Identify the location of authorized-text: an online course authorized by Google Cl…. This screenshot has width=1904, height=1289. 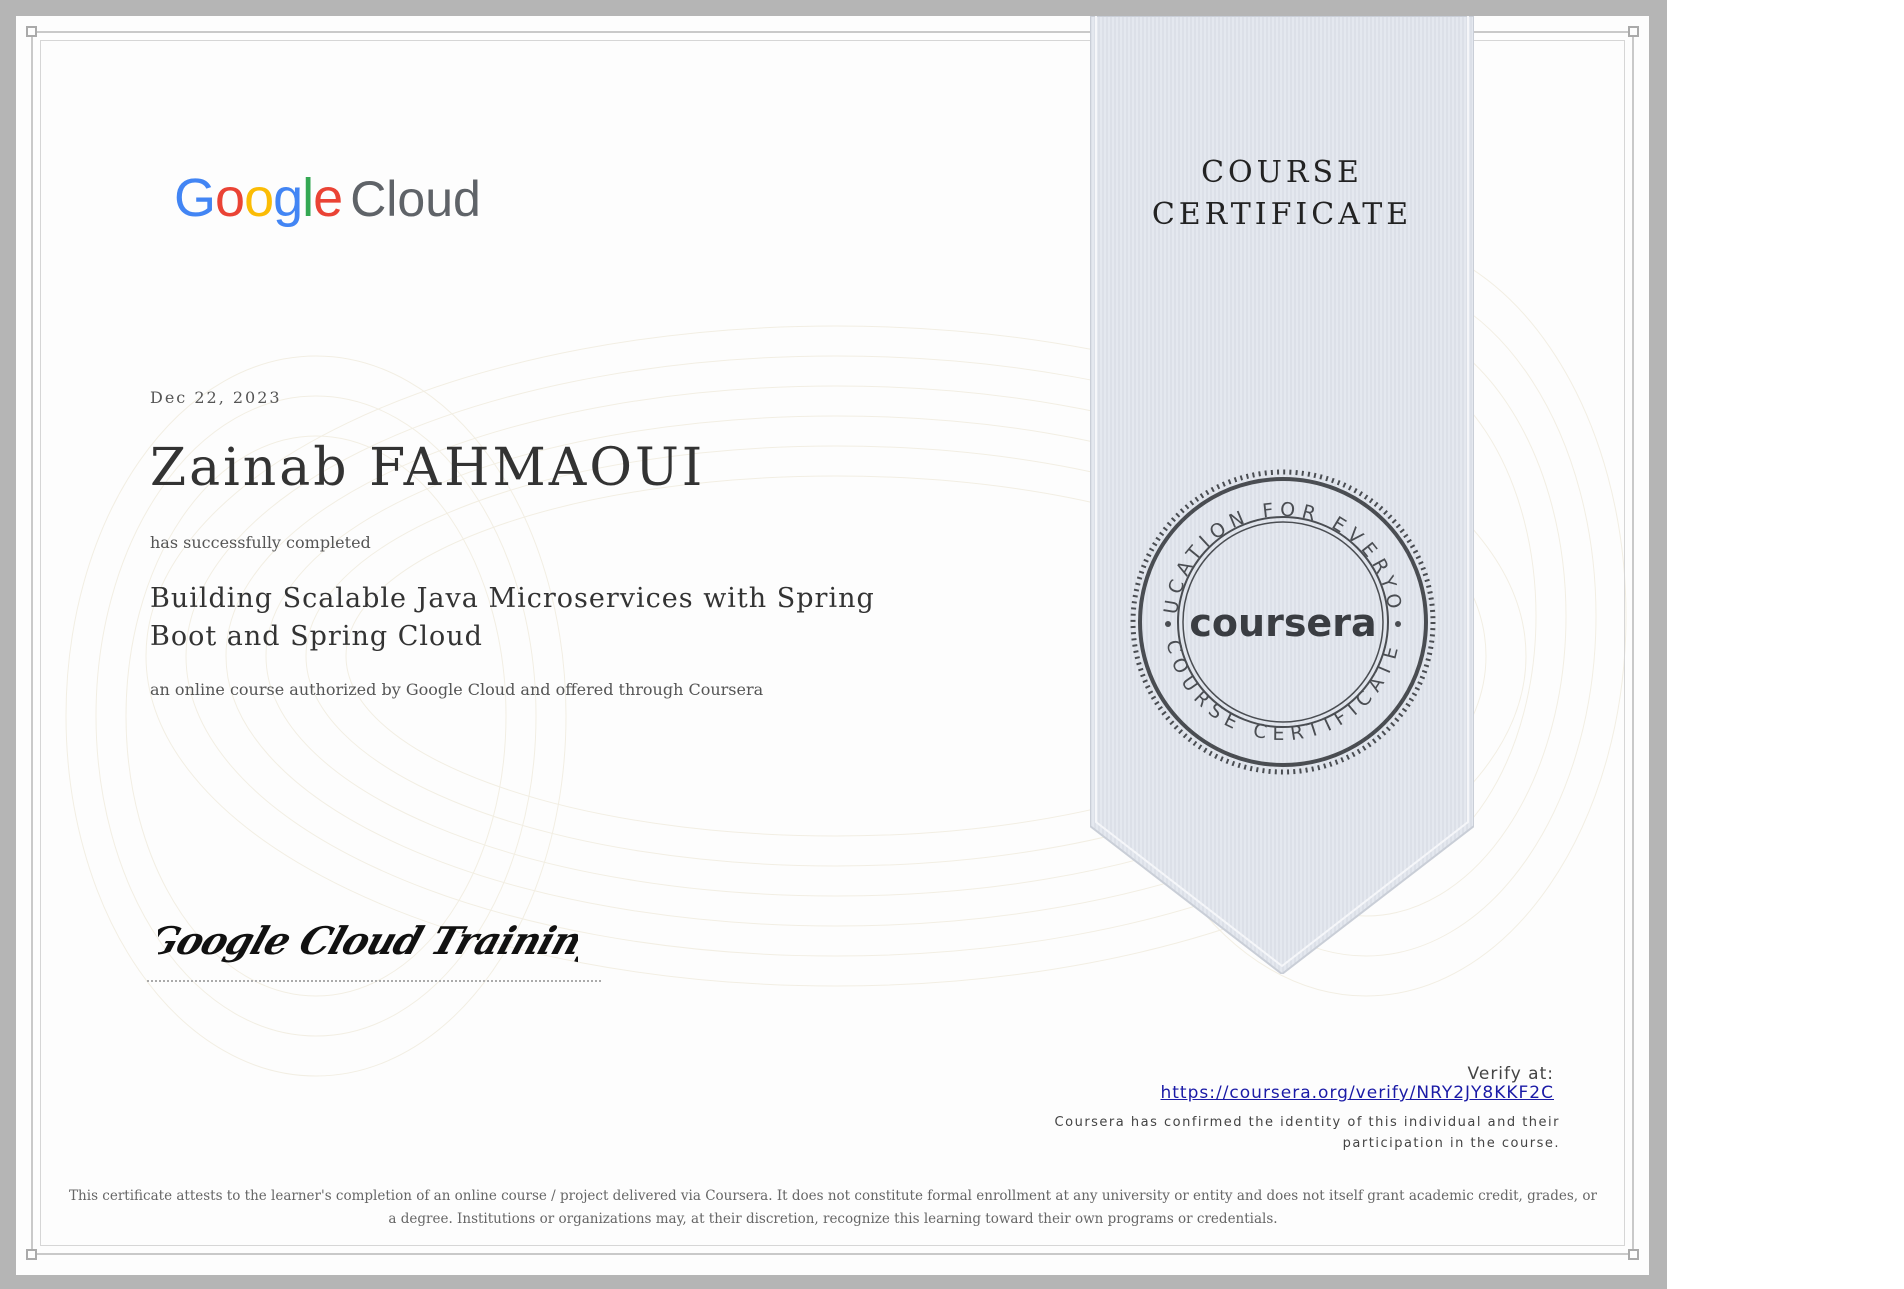
(457, 689).